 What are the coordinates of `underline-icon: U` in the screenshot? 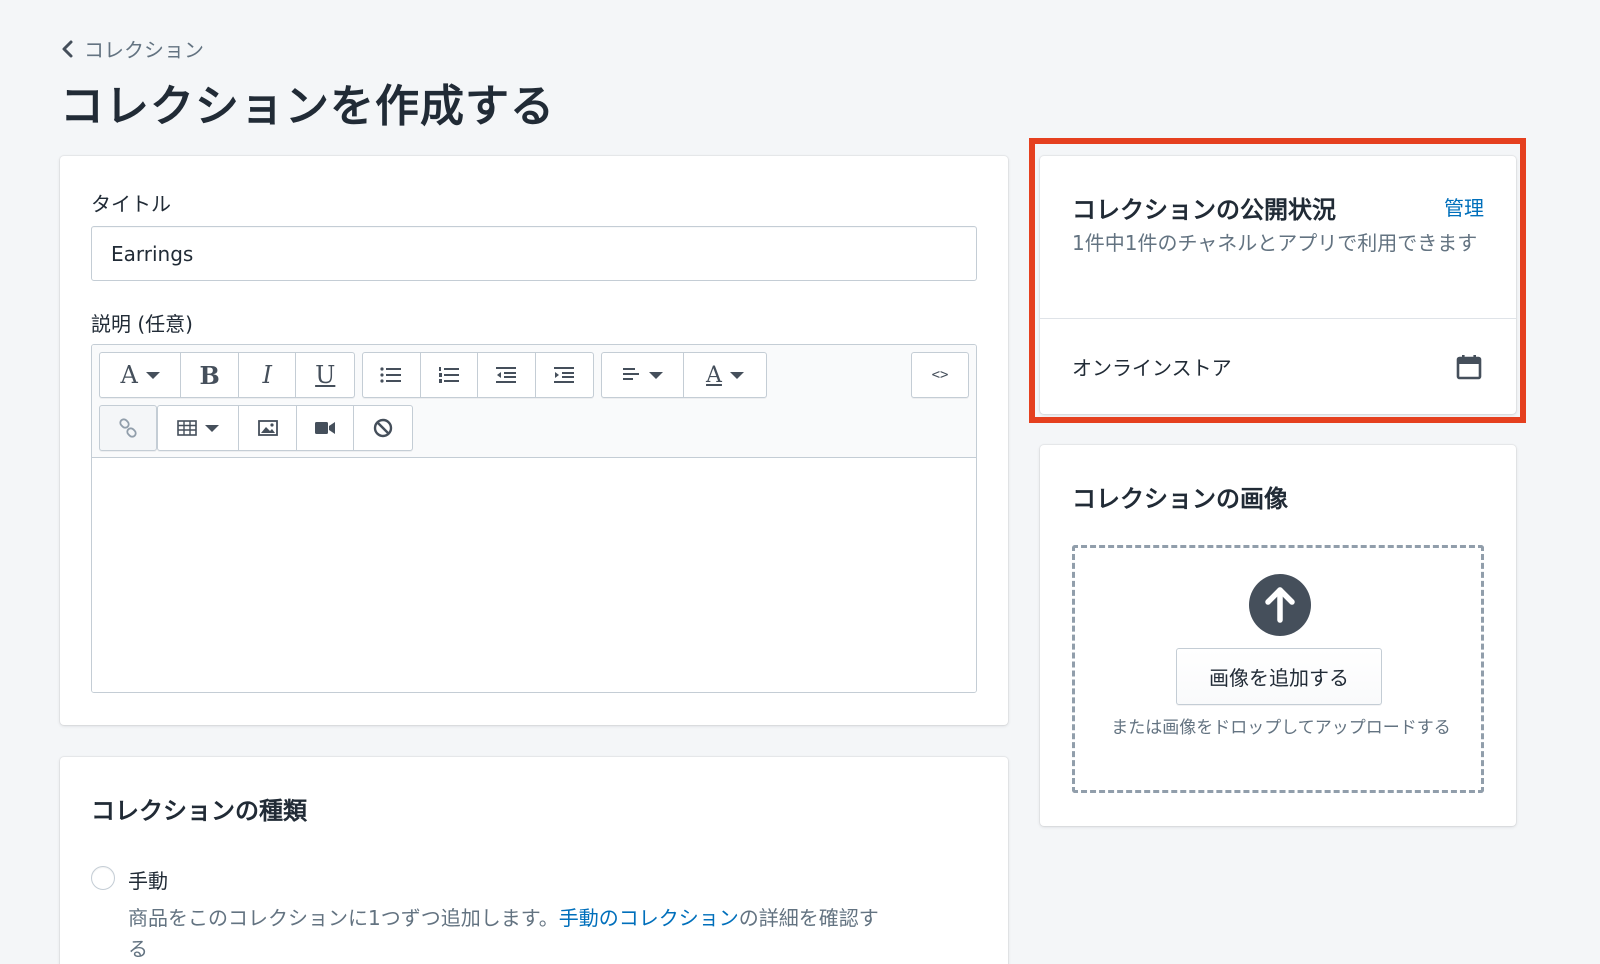 It's located at (325, 375).